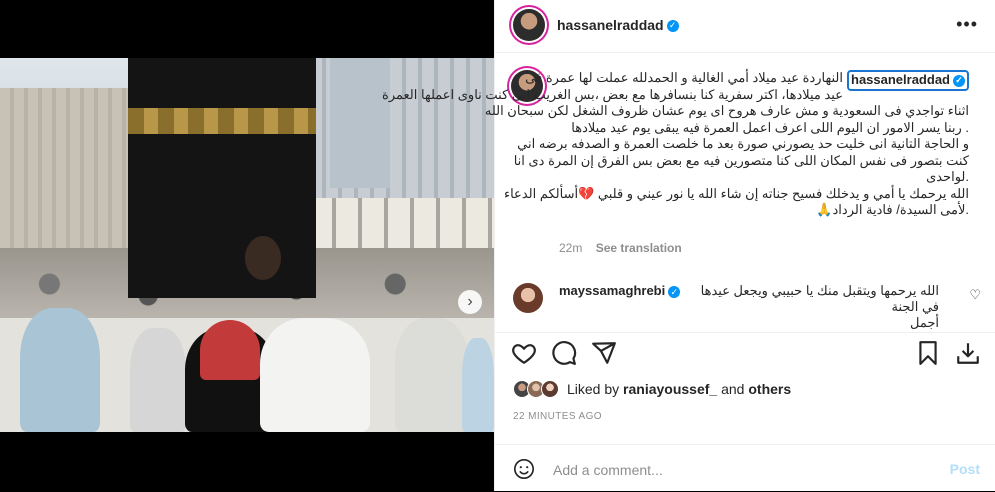 The image size is (995, 492). What do you see at coordinates (967, 24) in the screenshot?
I see `more-horizontal-icon: •••` at bounding box center [967, 24].